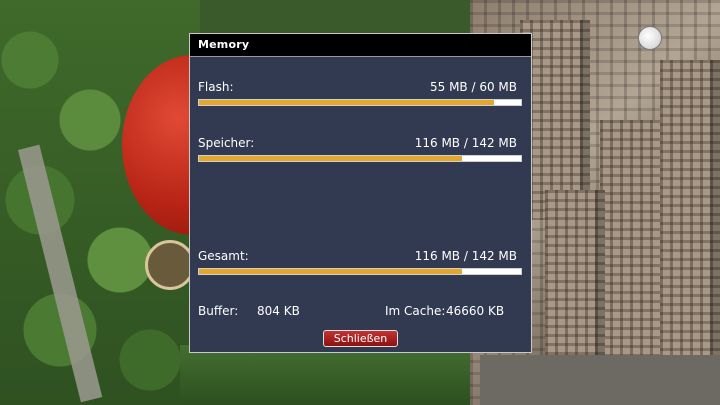 The image size is (720, 405). I want to click on flash-usage-fill, so click(347, 102).